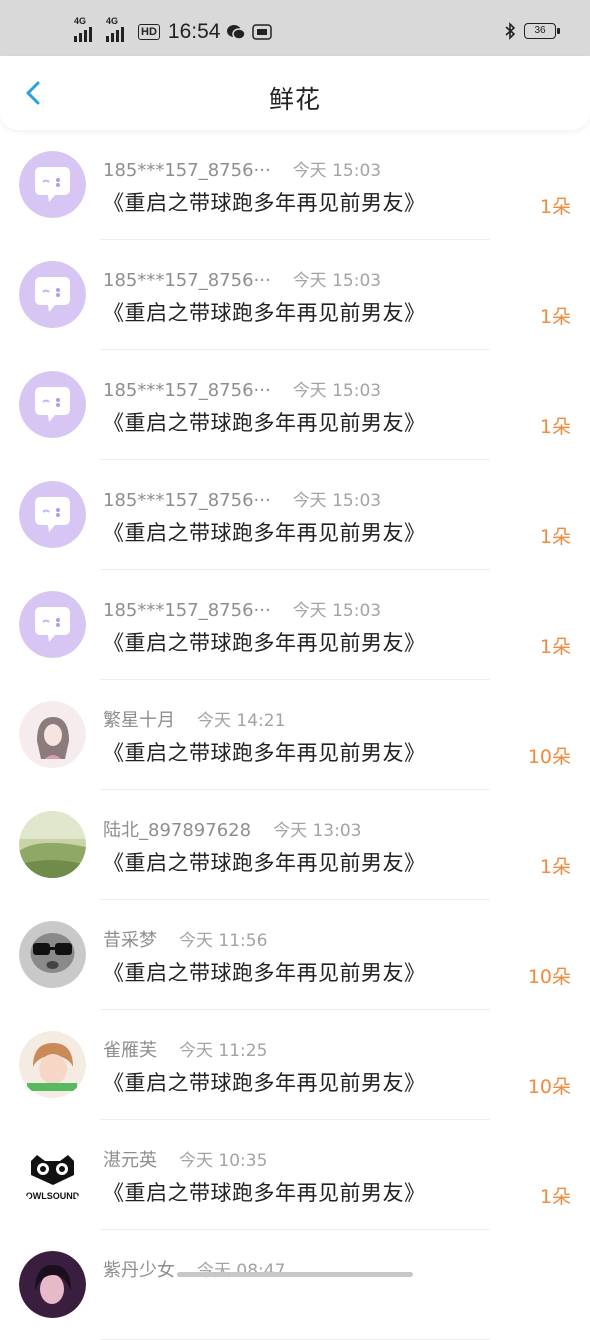 Image resolution: width=590 pixels, height=1340 pixels. I want to click on gift-time: 今天 08:47, so click(241, 1271).